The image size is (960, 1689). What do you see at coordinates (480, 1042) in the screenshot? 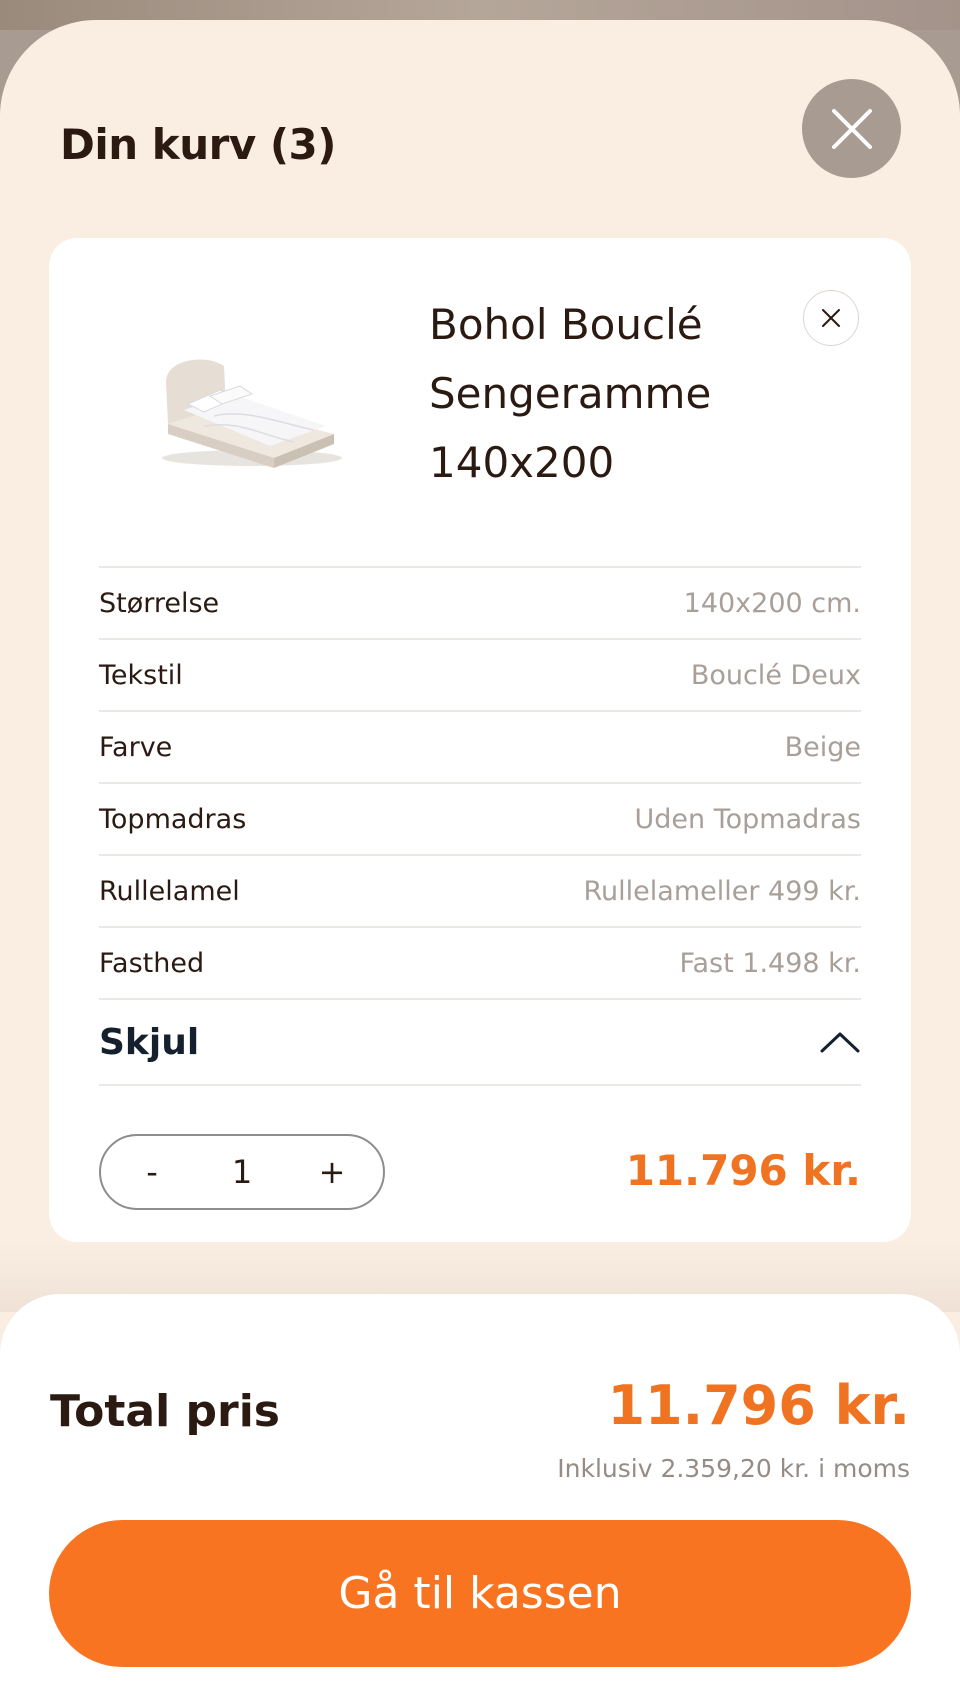
I see `hide-details-toggle: Skjul` at bounding box center [480, 1042].